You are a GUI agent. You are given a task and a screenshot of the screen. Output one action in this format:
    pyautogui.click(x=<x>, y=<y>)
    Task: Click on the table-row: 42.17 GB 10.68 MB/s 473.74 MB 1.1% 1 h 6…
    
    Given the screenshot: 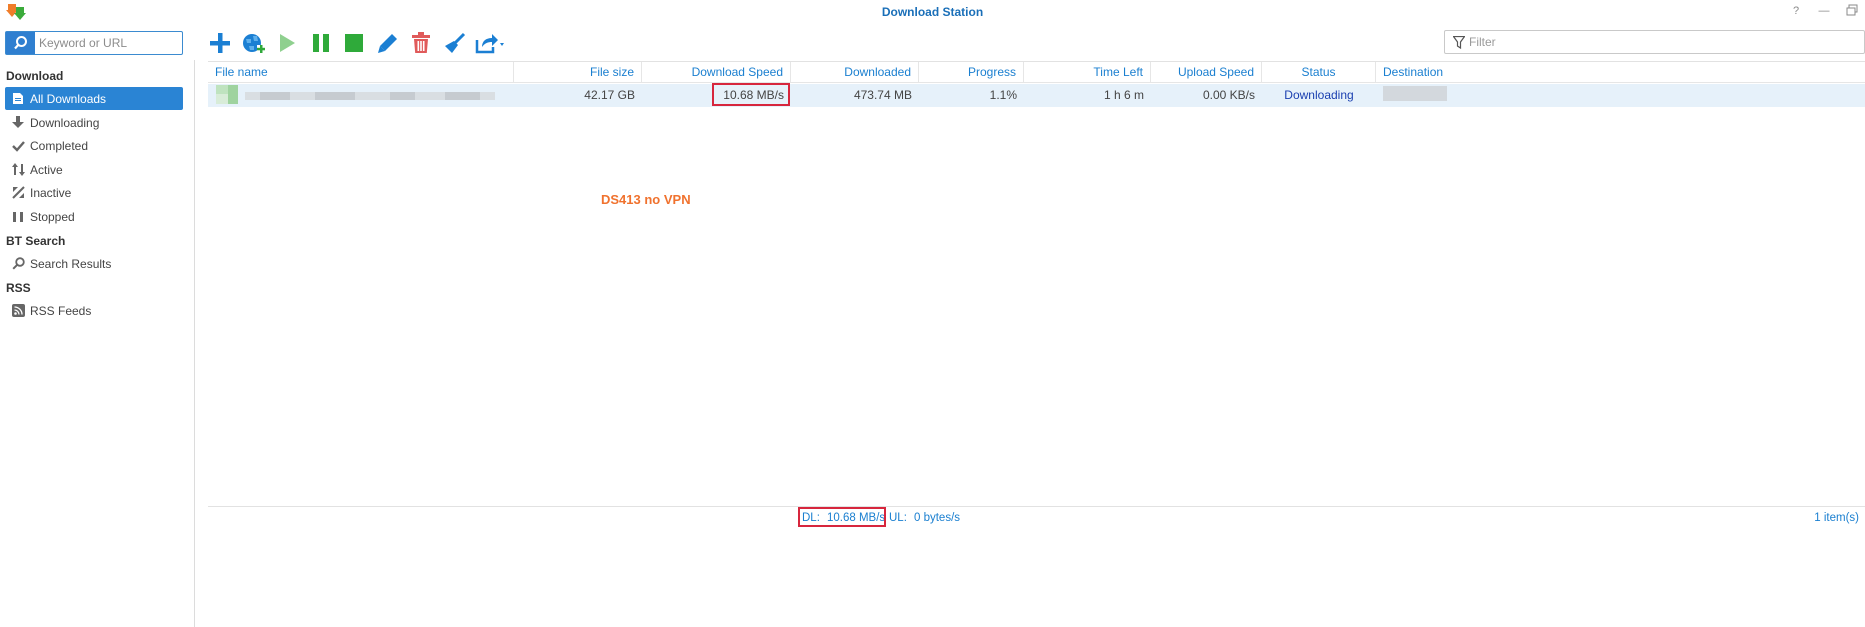 What is the action you would take?
    pyautogui.click(x=1036, y=95)
    